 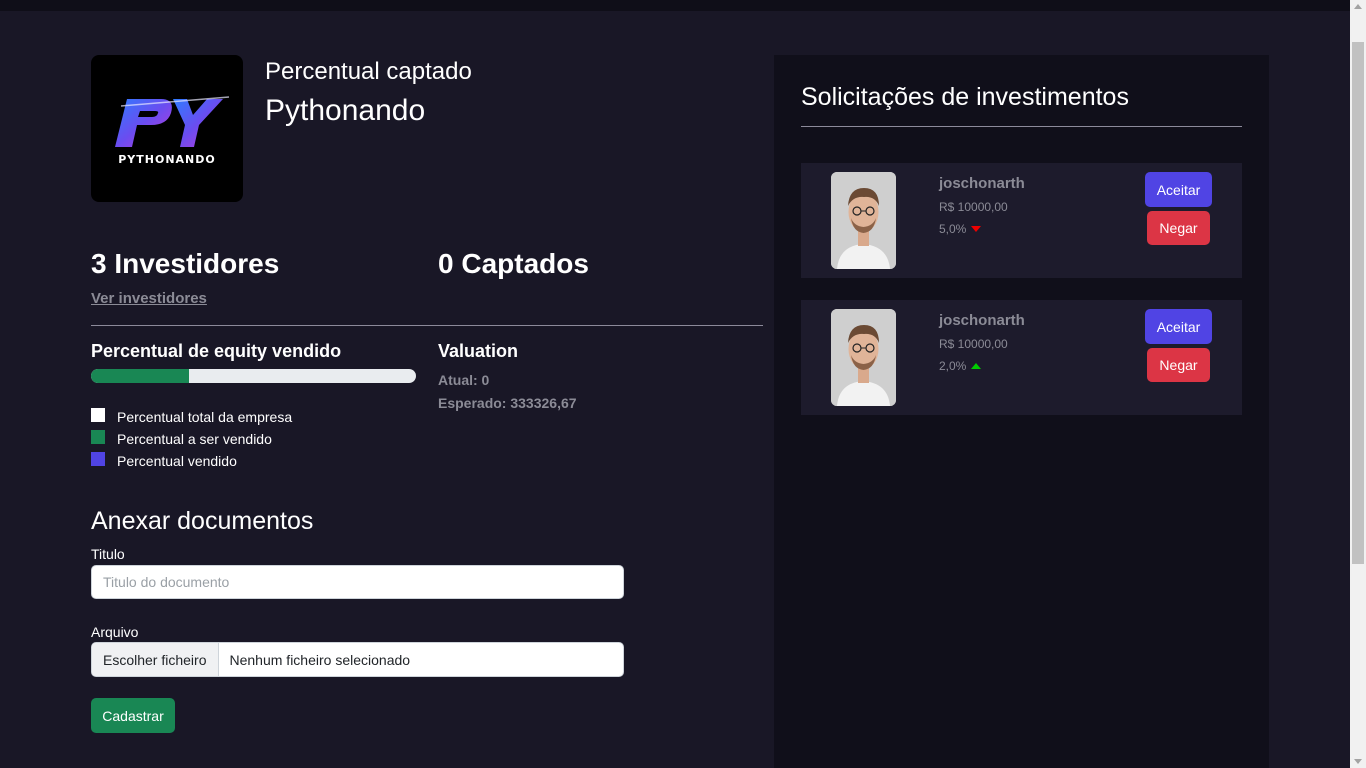 What do you see at coordinates (953, 366) in the screenshot?
I see `request-percent-value: 2,0%` at bounding box center [953, 366].